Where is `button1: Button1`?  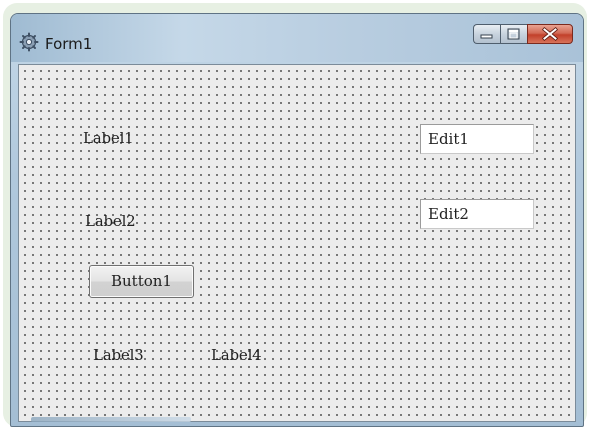
button1: Button1 is located at coordinates (141, 281).